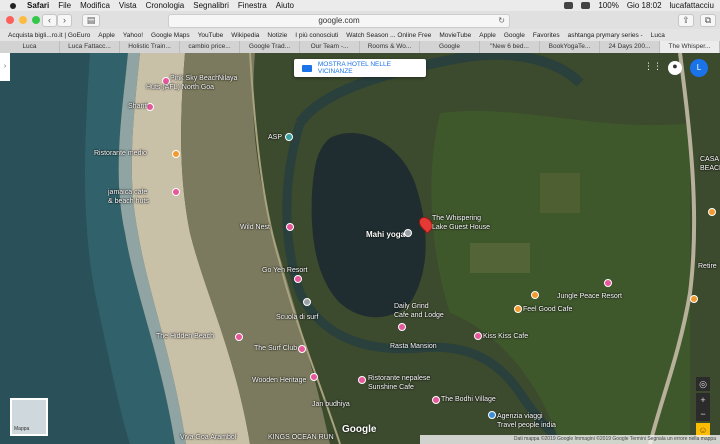 The height and width of the screenshot is (444, 720). Describe the element at coordinates (520, 417) in the screenshot. I see `place-label: Agenzia viaggi` at that location.